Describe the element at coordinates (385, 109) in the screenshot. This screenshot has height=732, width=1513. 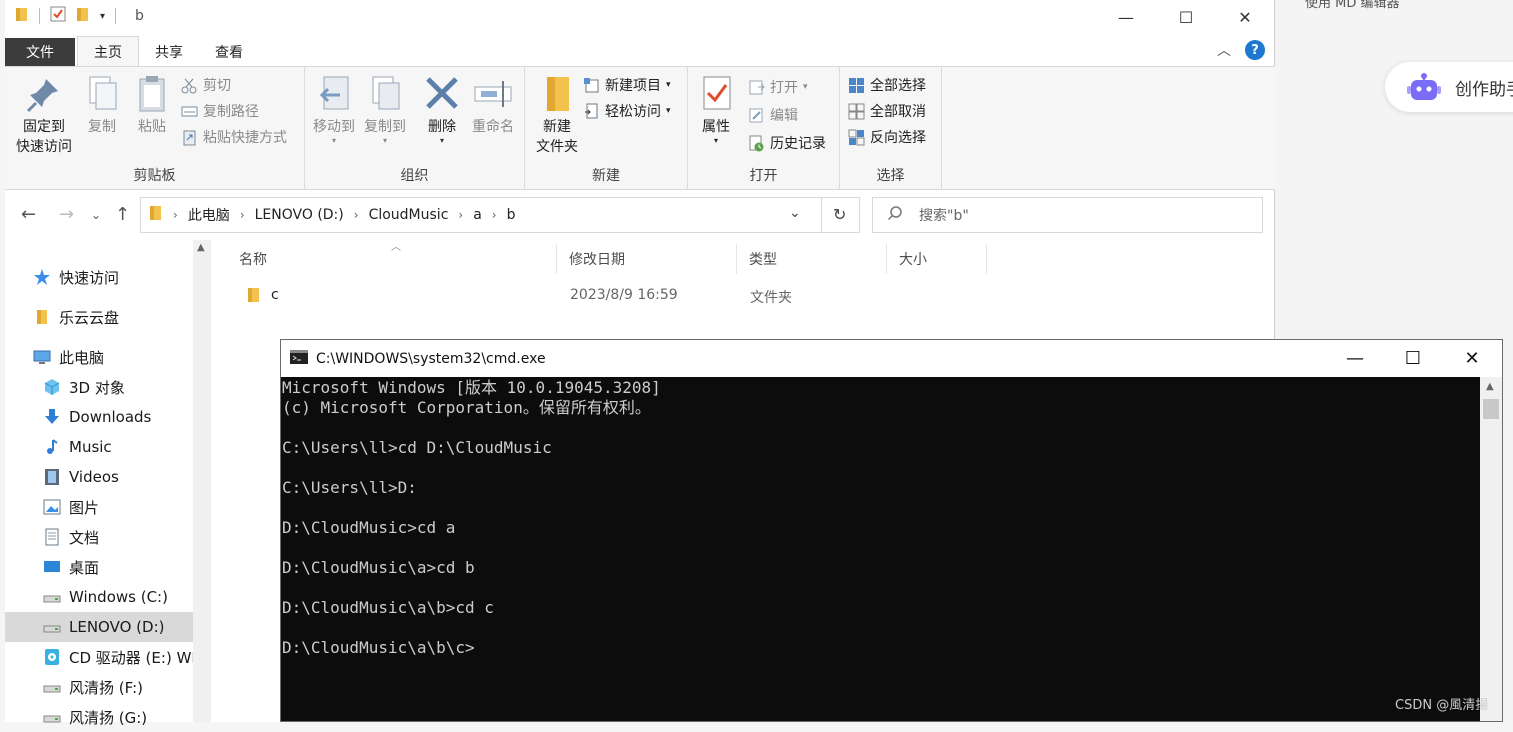
I see `copy-to-button: 复制到 ▾` at that location.